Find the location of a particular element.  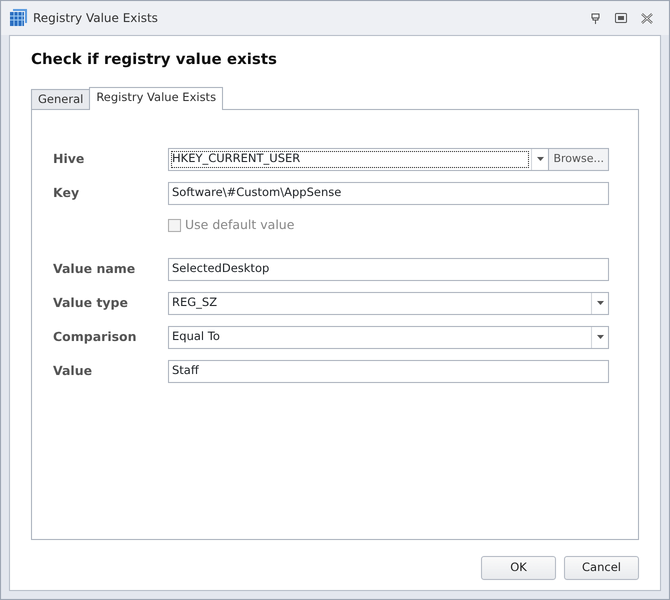

window-title: Registry Value Exists is located at coordinates (95, 18).